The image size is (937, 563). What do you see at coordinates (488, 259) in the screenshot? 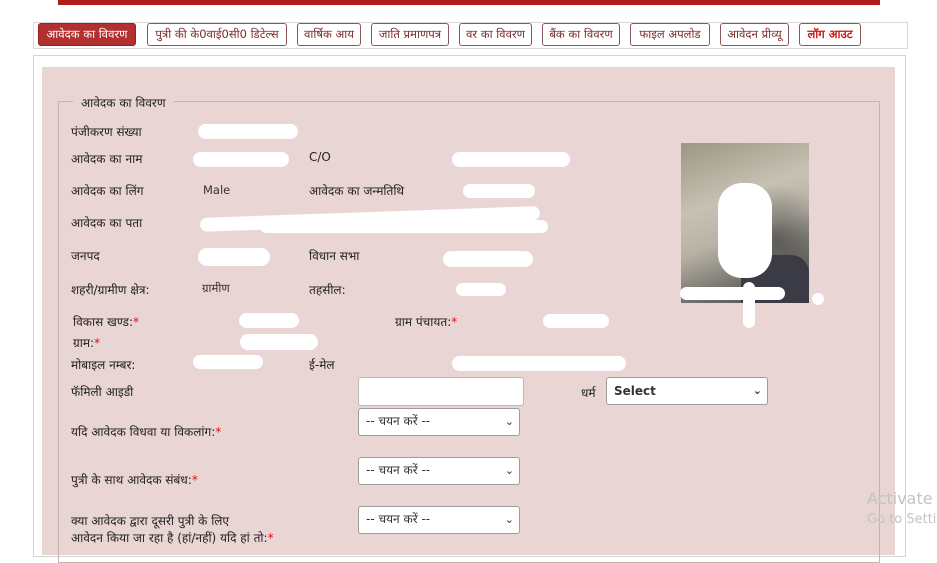
I see `assembly-value-redacted` at bounding box center [488, 259].